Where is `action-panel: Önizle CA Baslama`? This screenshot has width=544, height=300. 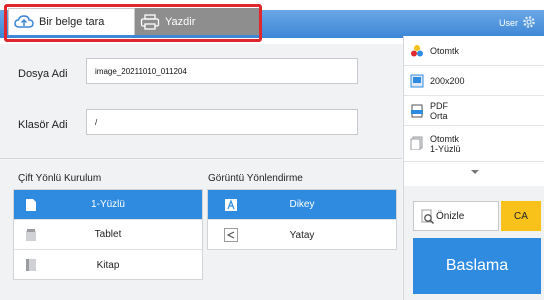
action-panel: Önizle CA Baslama is located at coordinates (473, 243).